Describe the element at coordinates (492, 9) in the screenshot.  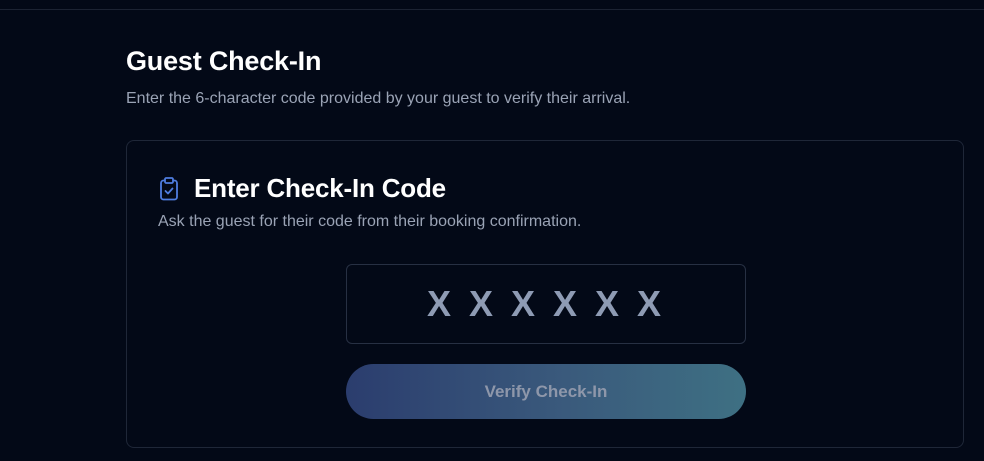
I see `top-divider` at that location.